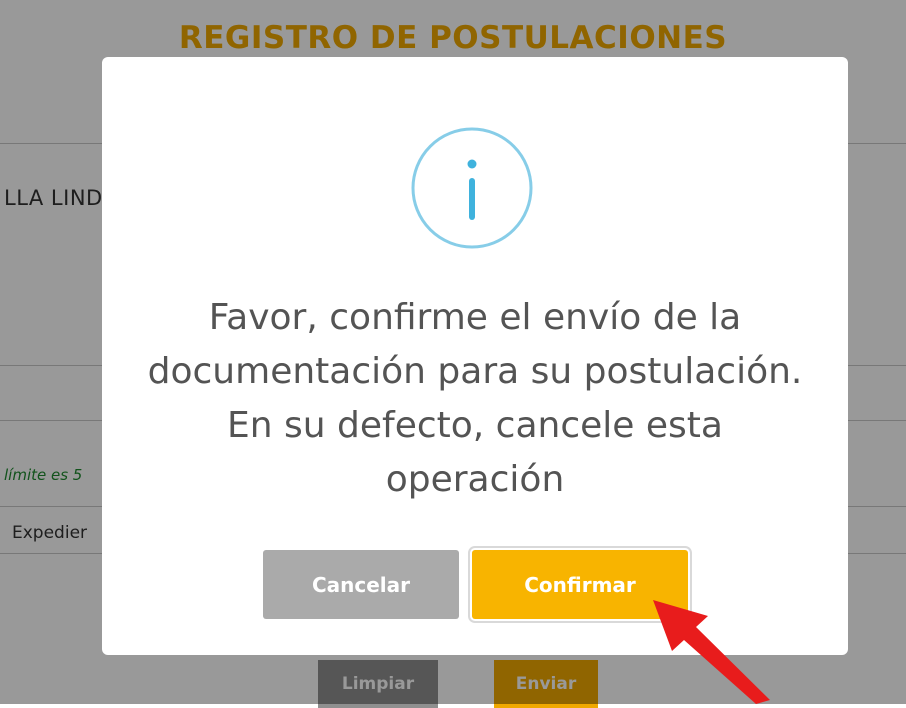 The width and height of the screenshot is (906, 708). What do you see at coordinates (472, 188) in the screenshot?
I see `info-icon` at bounding box center [472, 188].